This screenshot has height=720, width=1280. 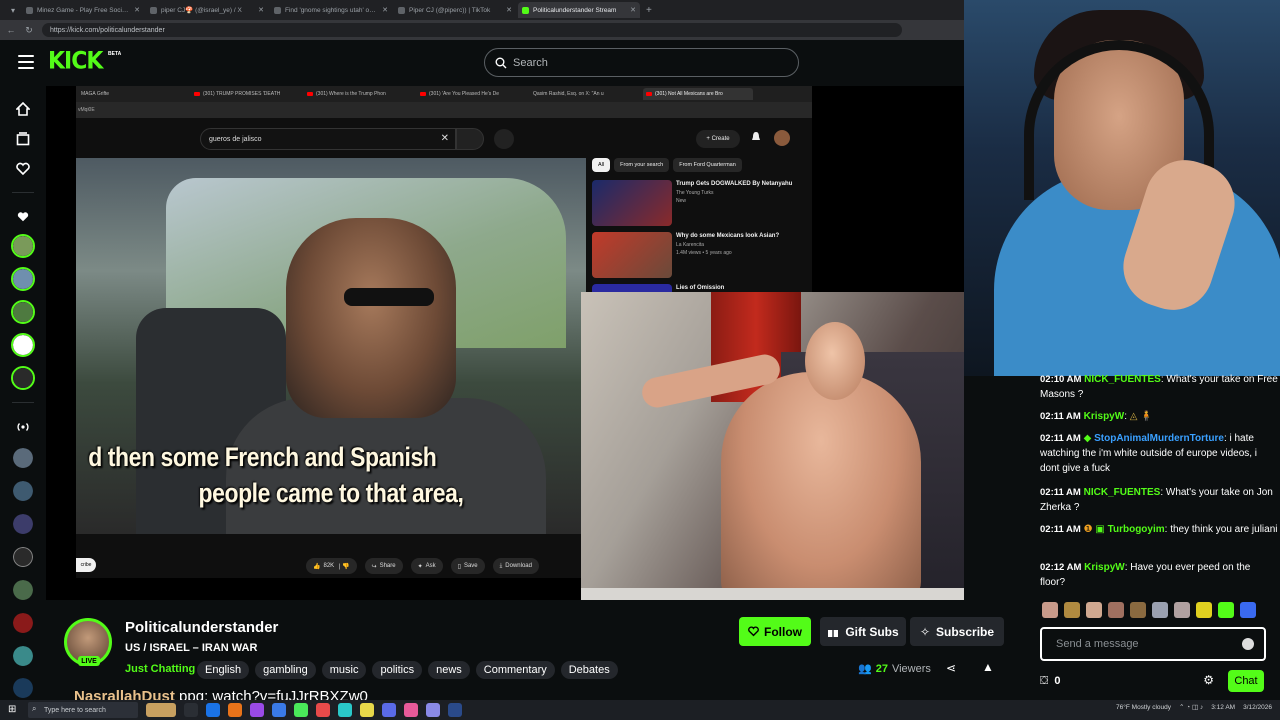 I want to click on tag: English, so click(x=223, y=670).